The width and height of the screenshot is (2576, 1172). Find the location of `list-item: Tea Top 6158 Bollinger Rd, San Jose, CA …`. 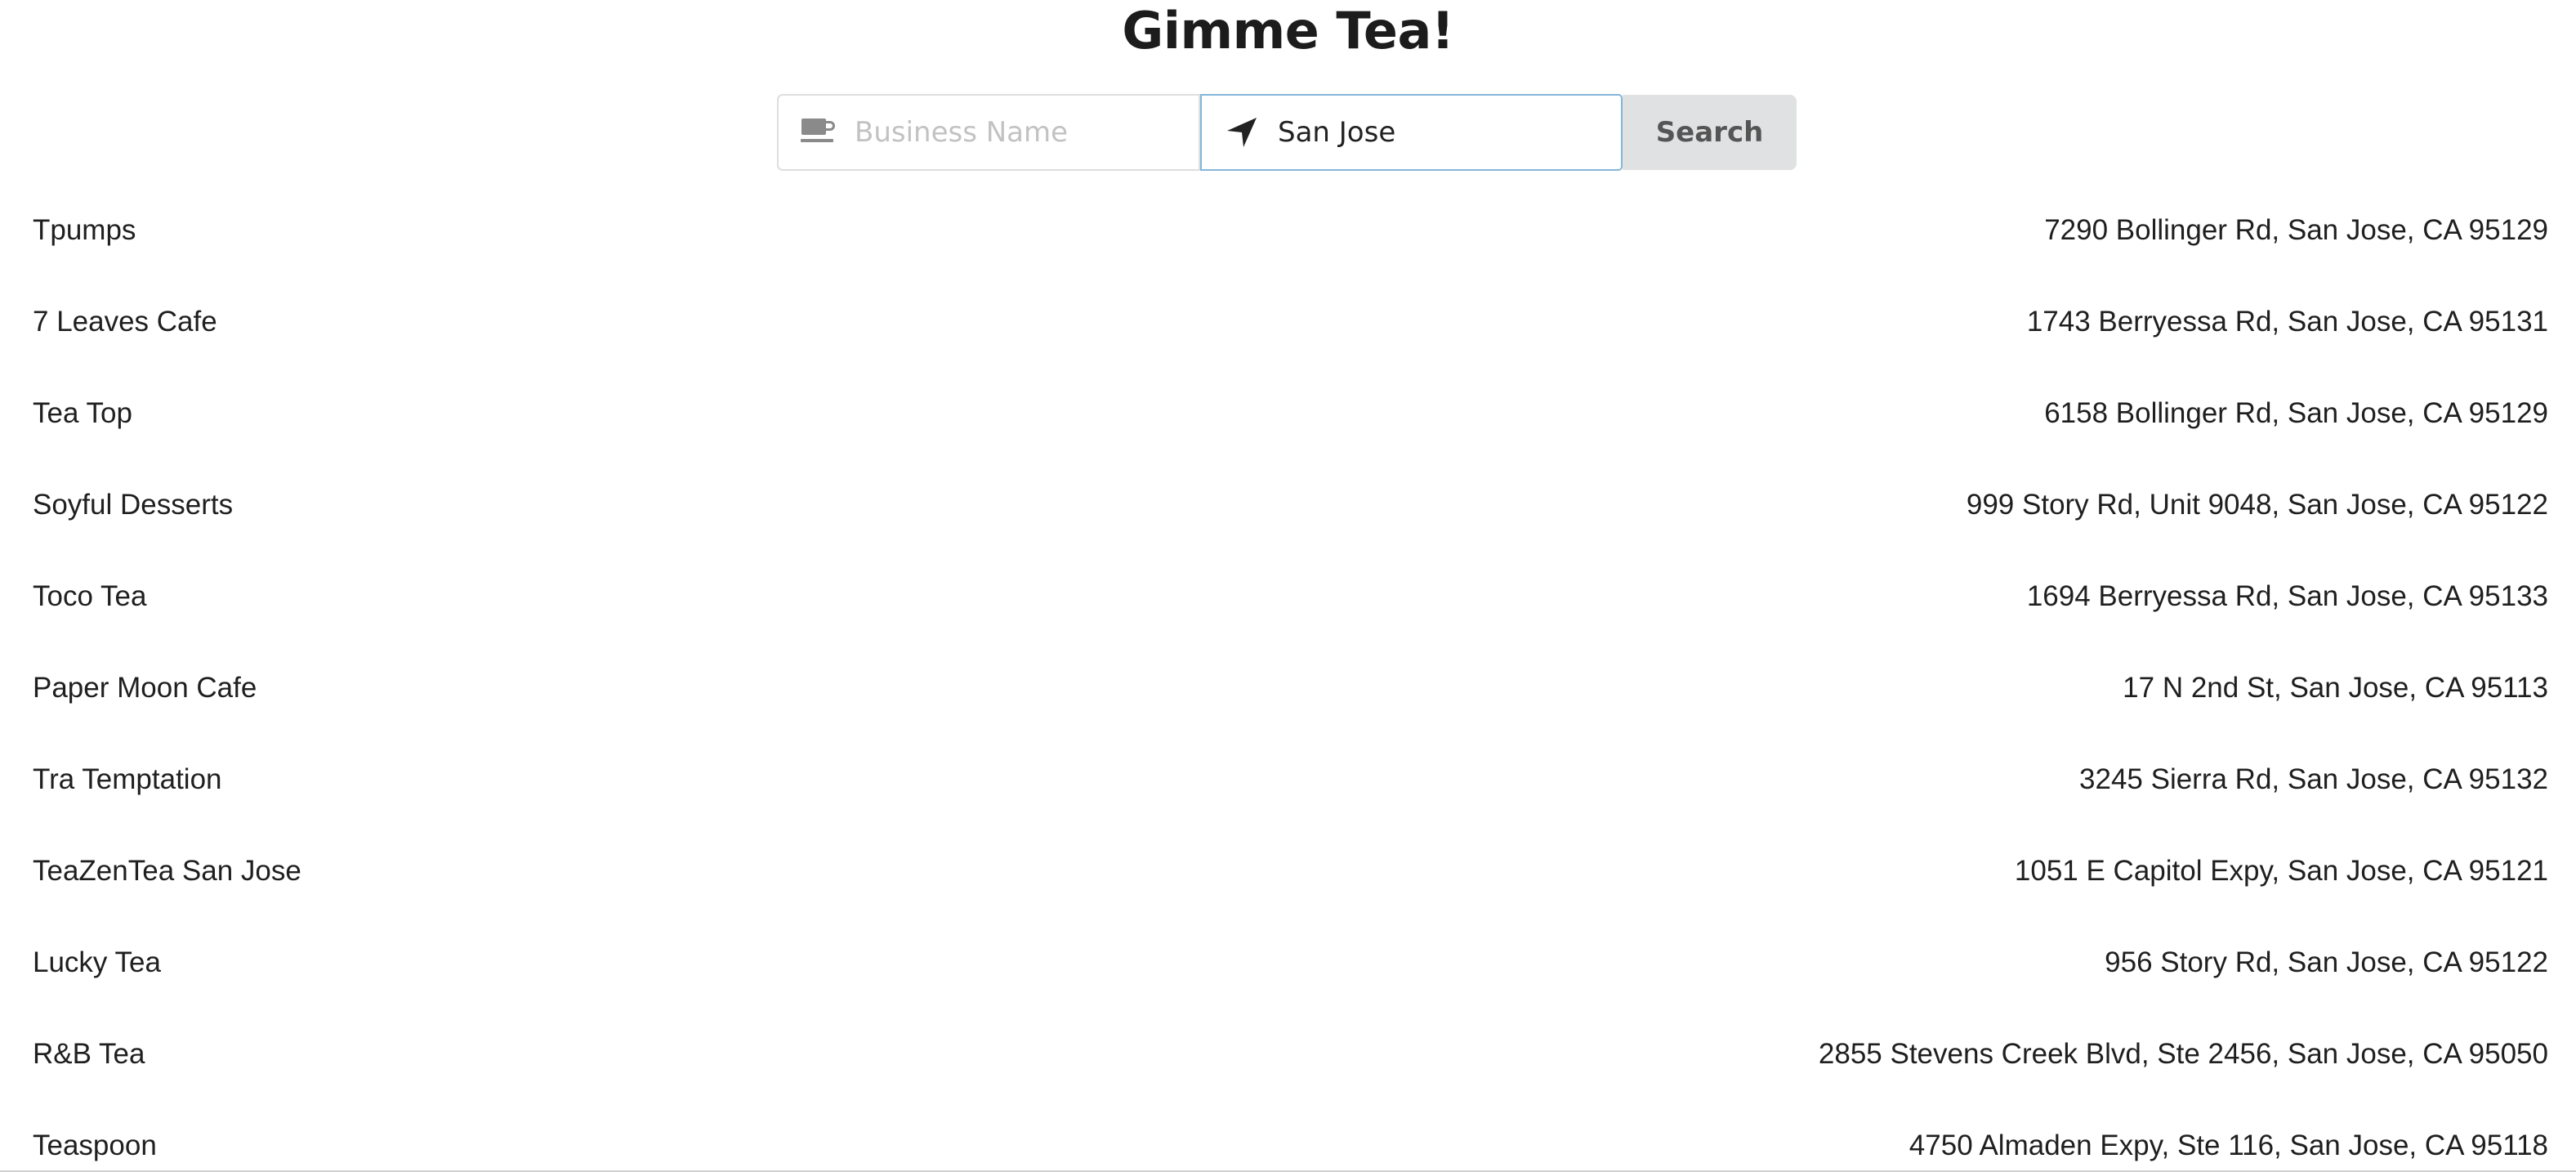

list-item: Tea Top 6158 Bollinger Rd, San Jose, CA … is located at coordinates (1288, 415).